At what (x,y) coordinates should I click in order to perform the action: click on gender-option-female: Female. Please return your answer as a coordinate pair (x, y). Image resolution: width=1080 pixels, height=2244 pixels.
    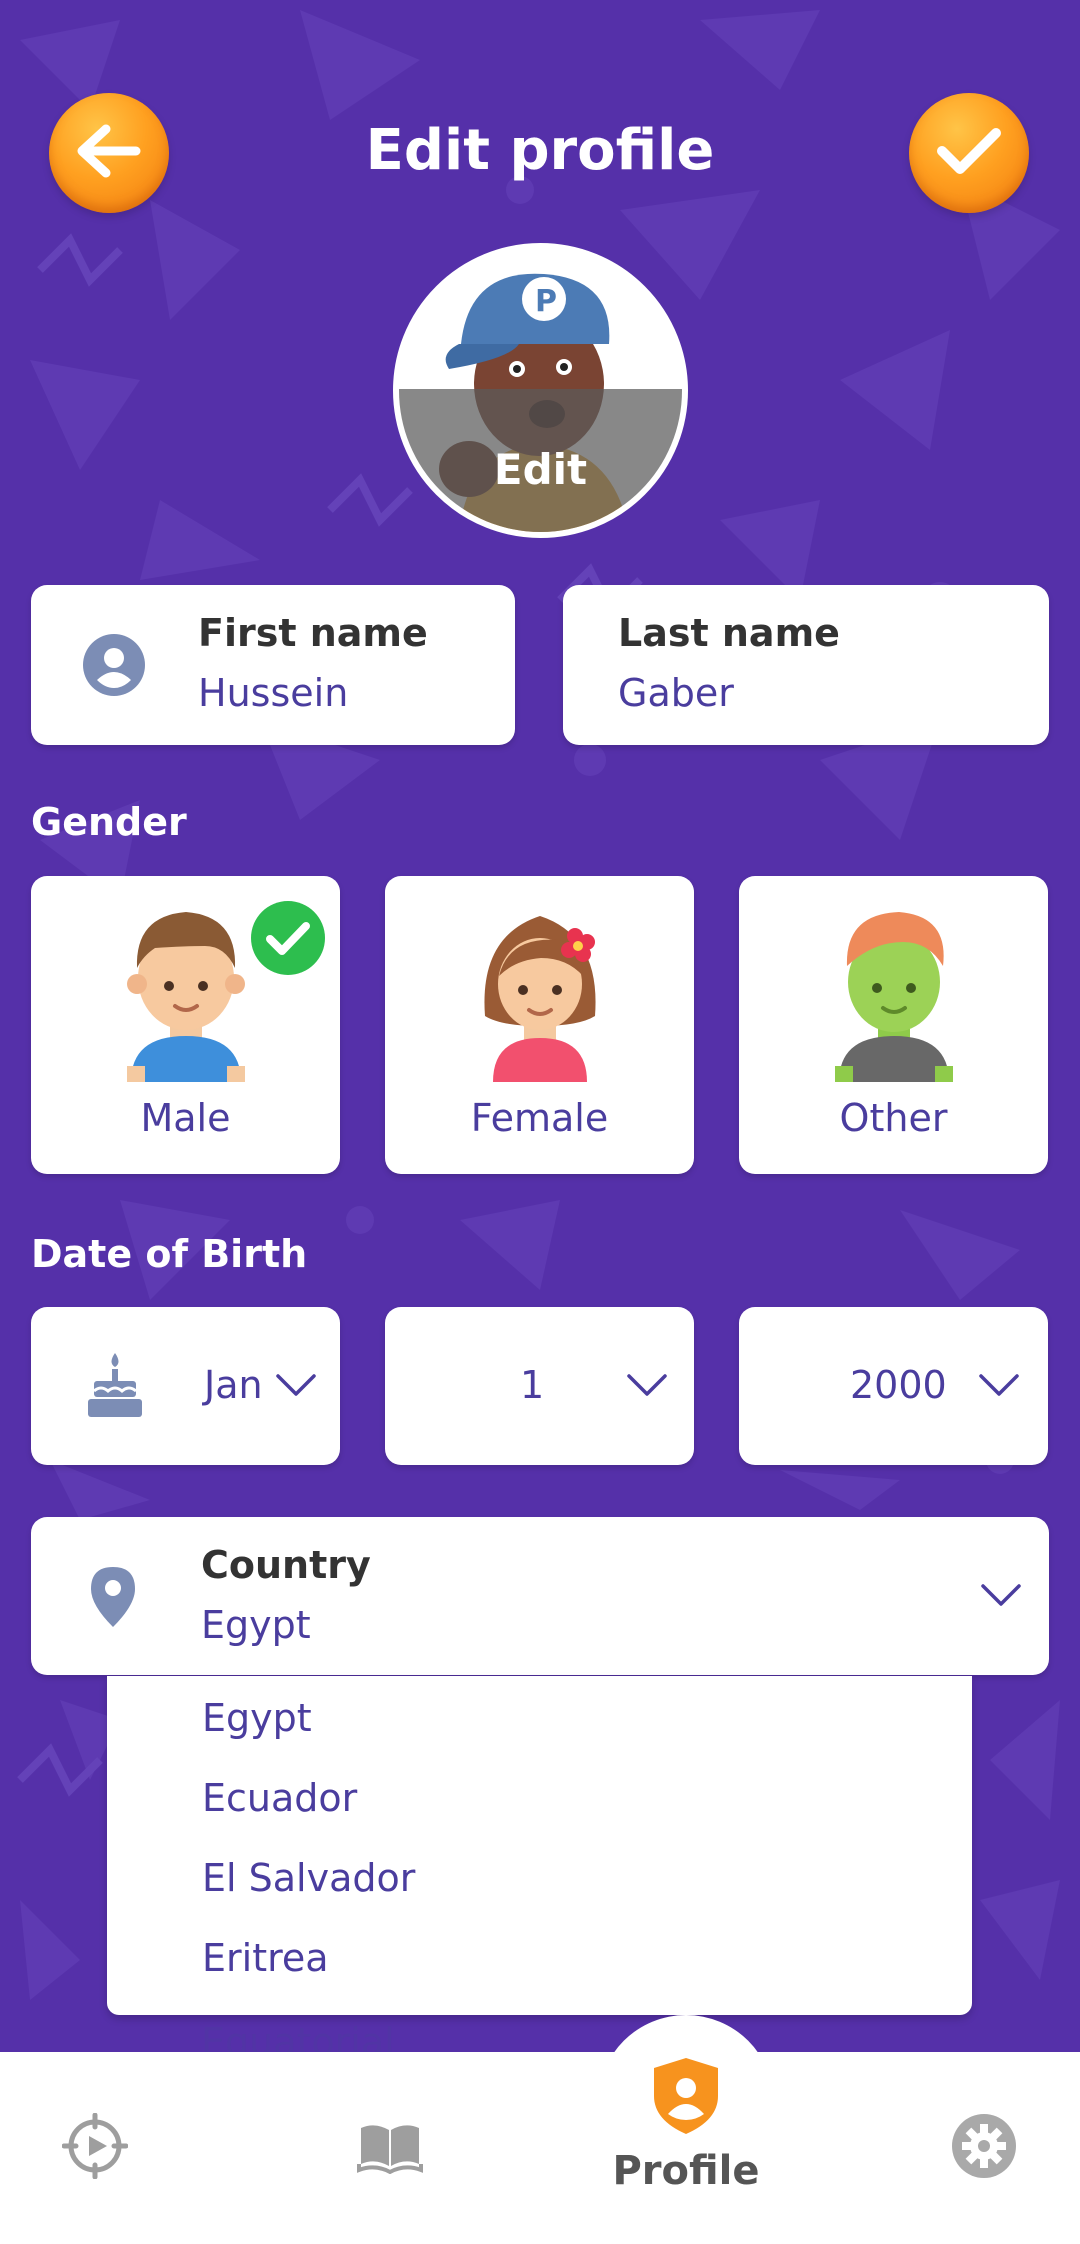
    Looking at the image, I should click on (539, 1025).